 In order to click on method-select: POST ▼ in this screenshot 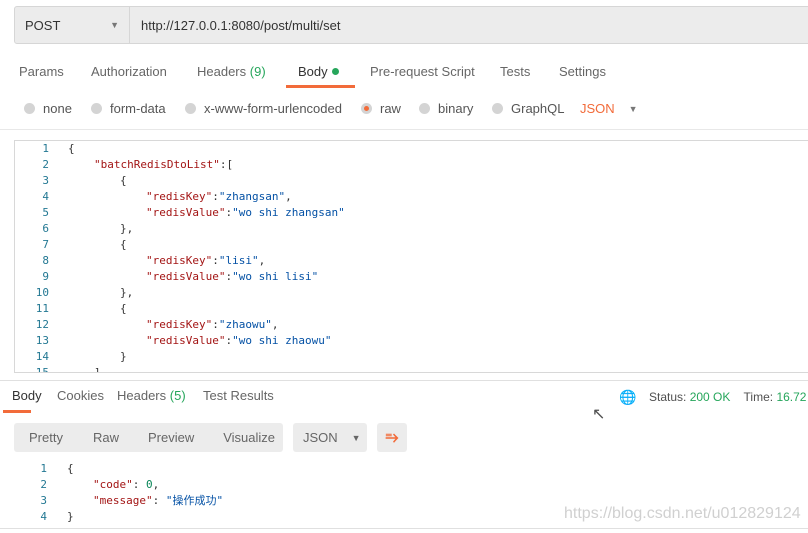, I will do `click(72, 25)`.